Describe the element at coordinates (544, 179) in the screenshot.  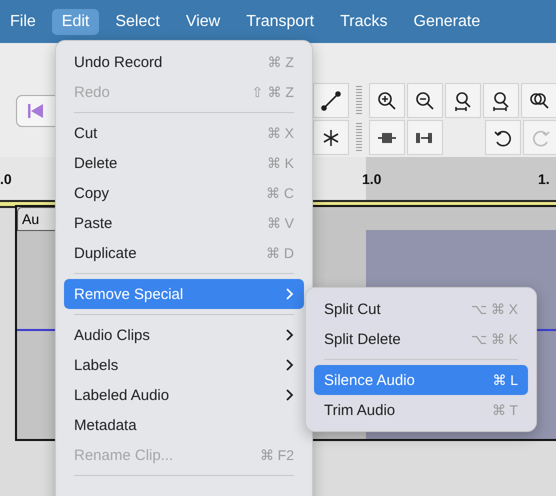
I see `ruler-label: 1.` at that location.